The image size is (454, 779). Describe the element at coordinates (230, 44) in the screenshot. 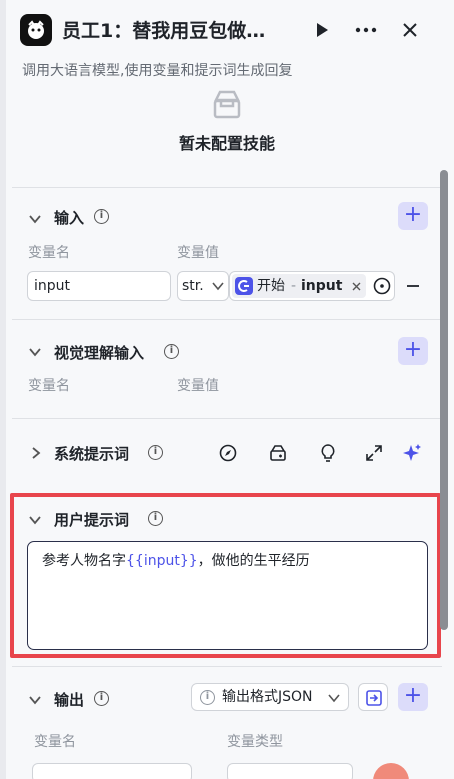

I see `panel-header: 员工1：替我用豆包做… 调用大语言模型,使用变量和提示词生成回复` at that location.